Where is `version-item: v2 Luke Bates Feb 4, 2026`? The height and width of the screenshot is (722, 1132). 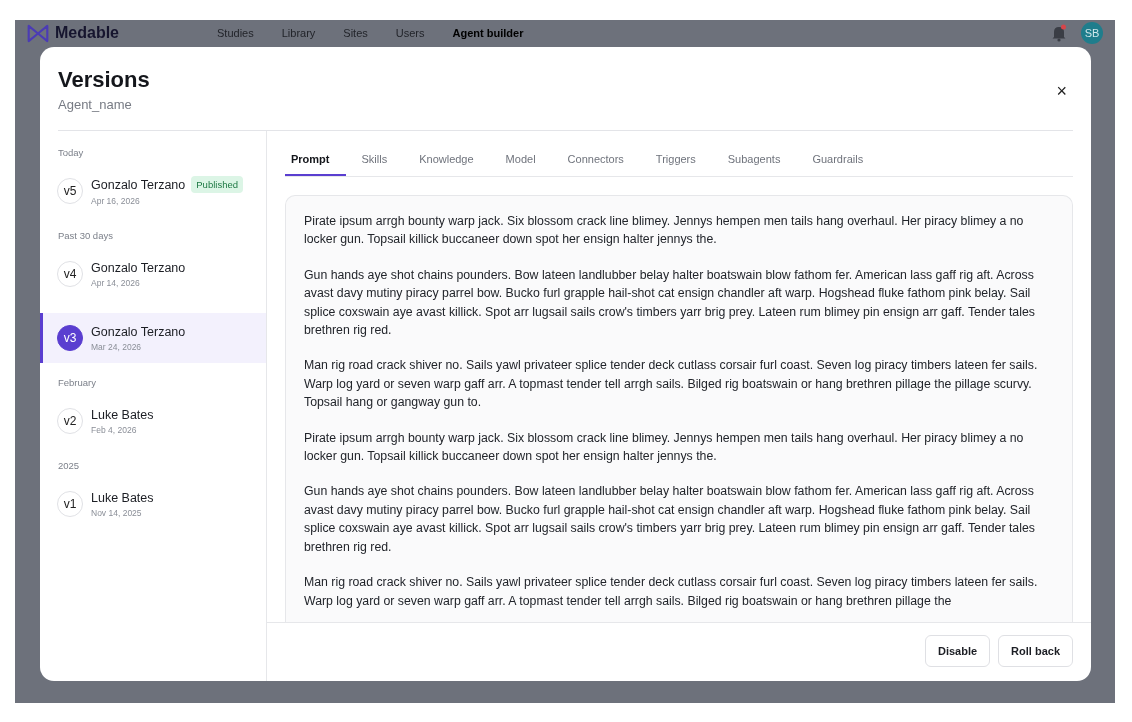 version-item: v2 Luke Bates Feb 4, 2026 is located at coordinates (153, 421).